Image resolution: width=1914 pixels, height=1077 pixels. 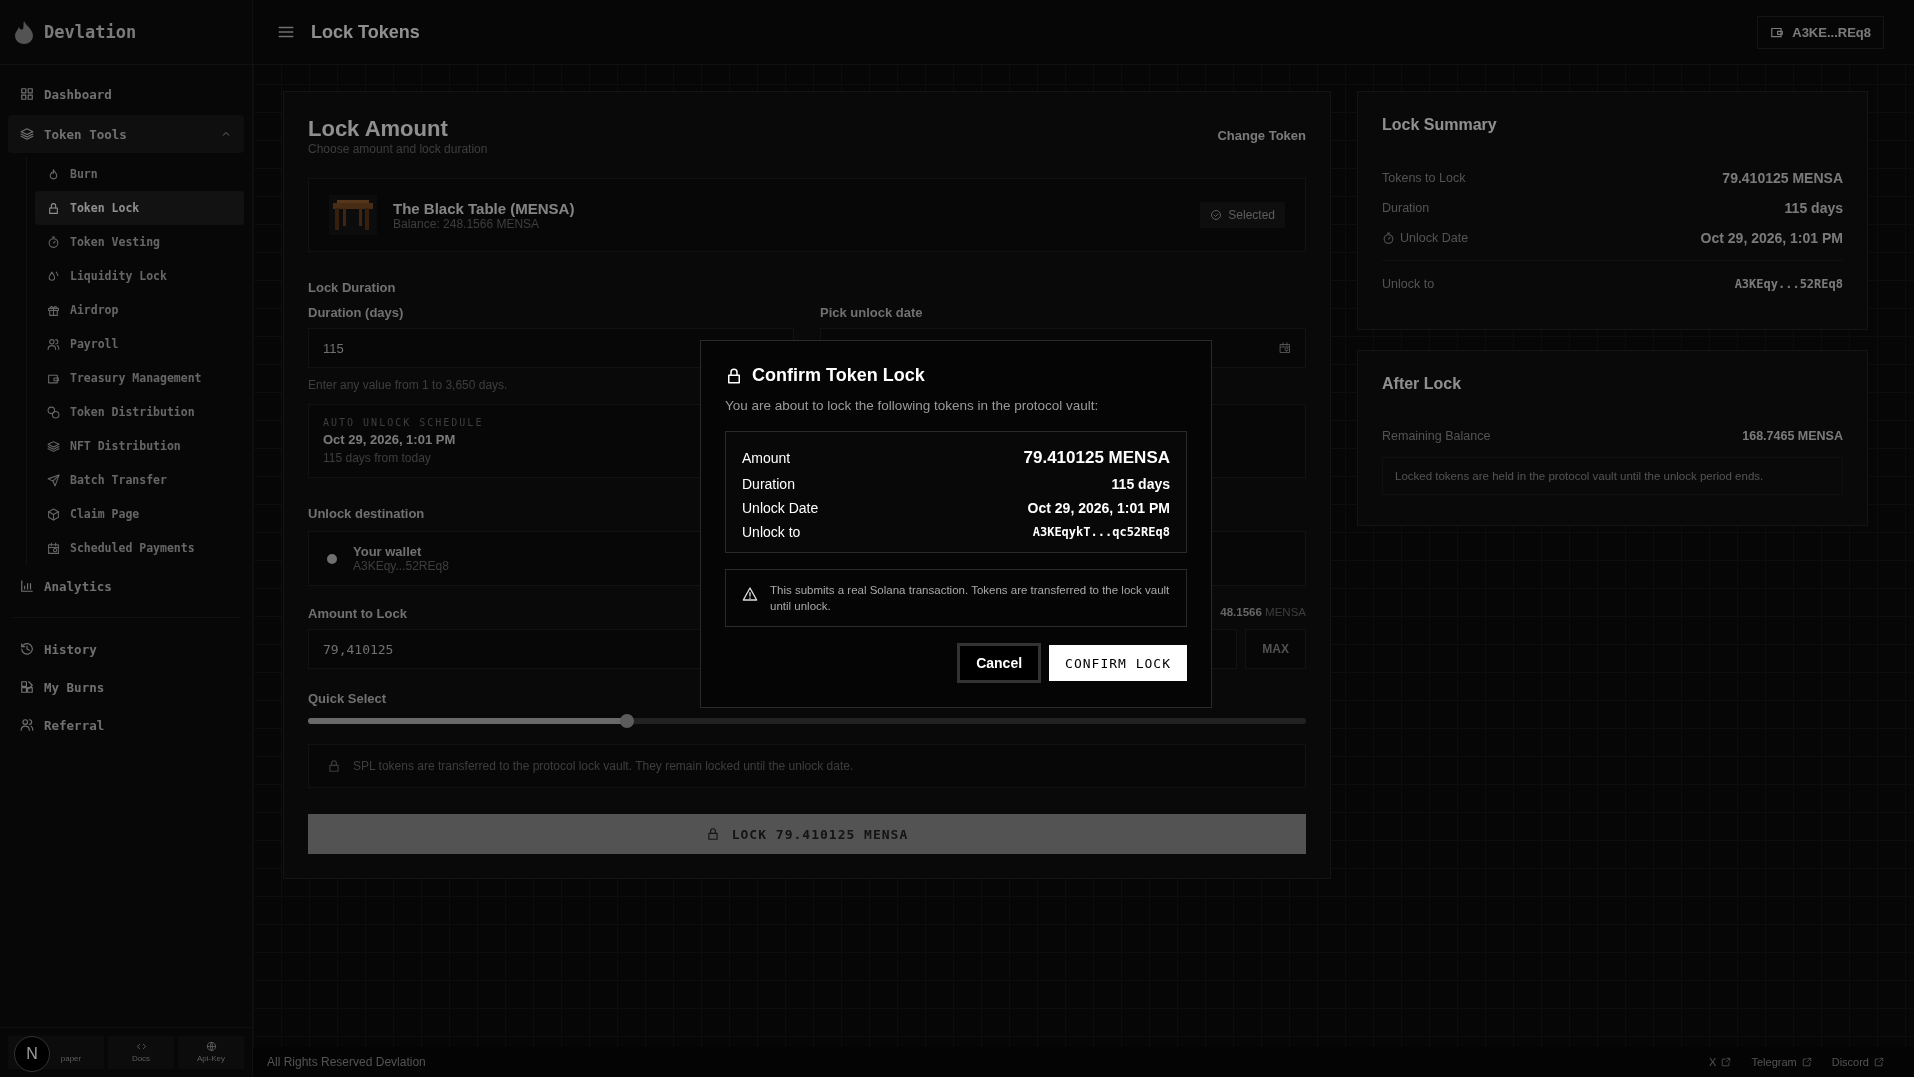 What do you see at coordinates (139, 310) in the screenshot?
I see `nav-subitem: Airdrop` at bounding box center [139, 310].